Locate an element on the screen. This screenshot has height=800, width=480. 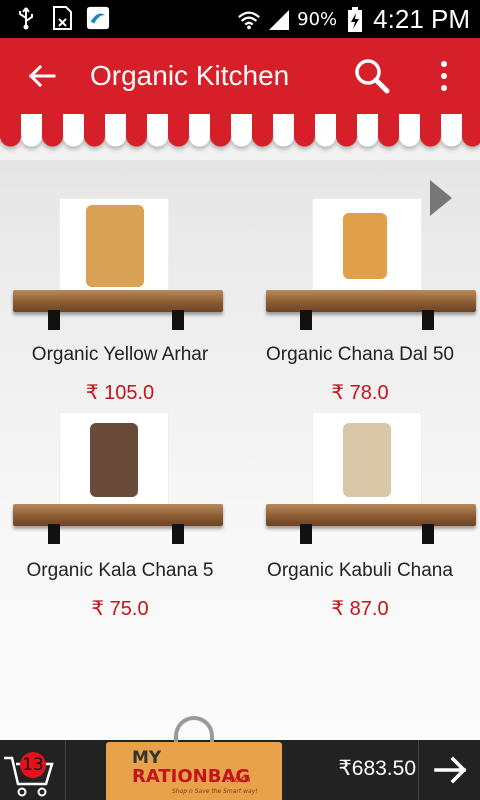
product-name: Organic Yellow Arhar is located at coordinates (120, 354).